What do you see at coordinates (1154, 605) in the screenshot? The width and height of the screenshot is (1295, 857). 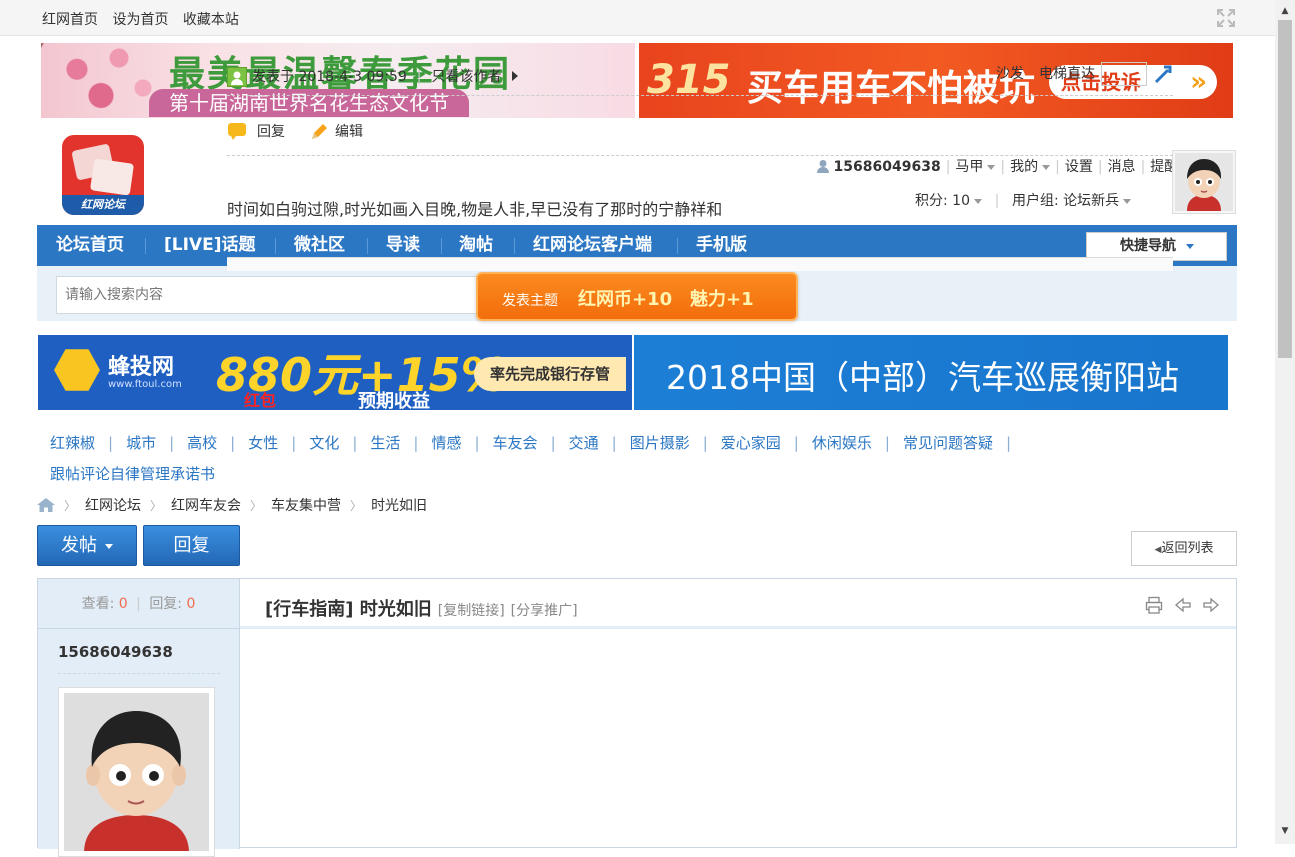 I see `print-icon` at bounding box center [1154, 605].